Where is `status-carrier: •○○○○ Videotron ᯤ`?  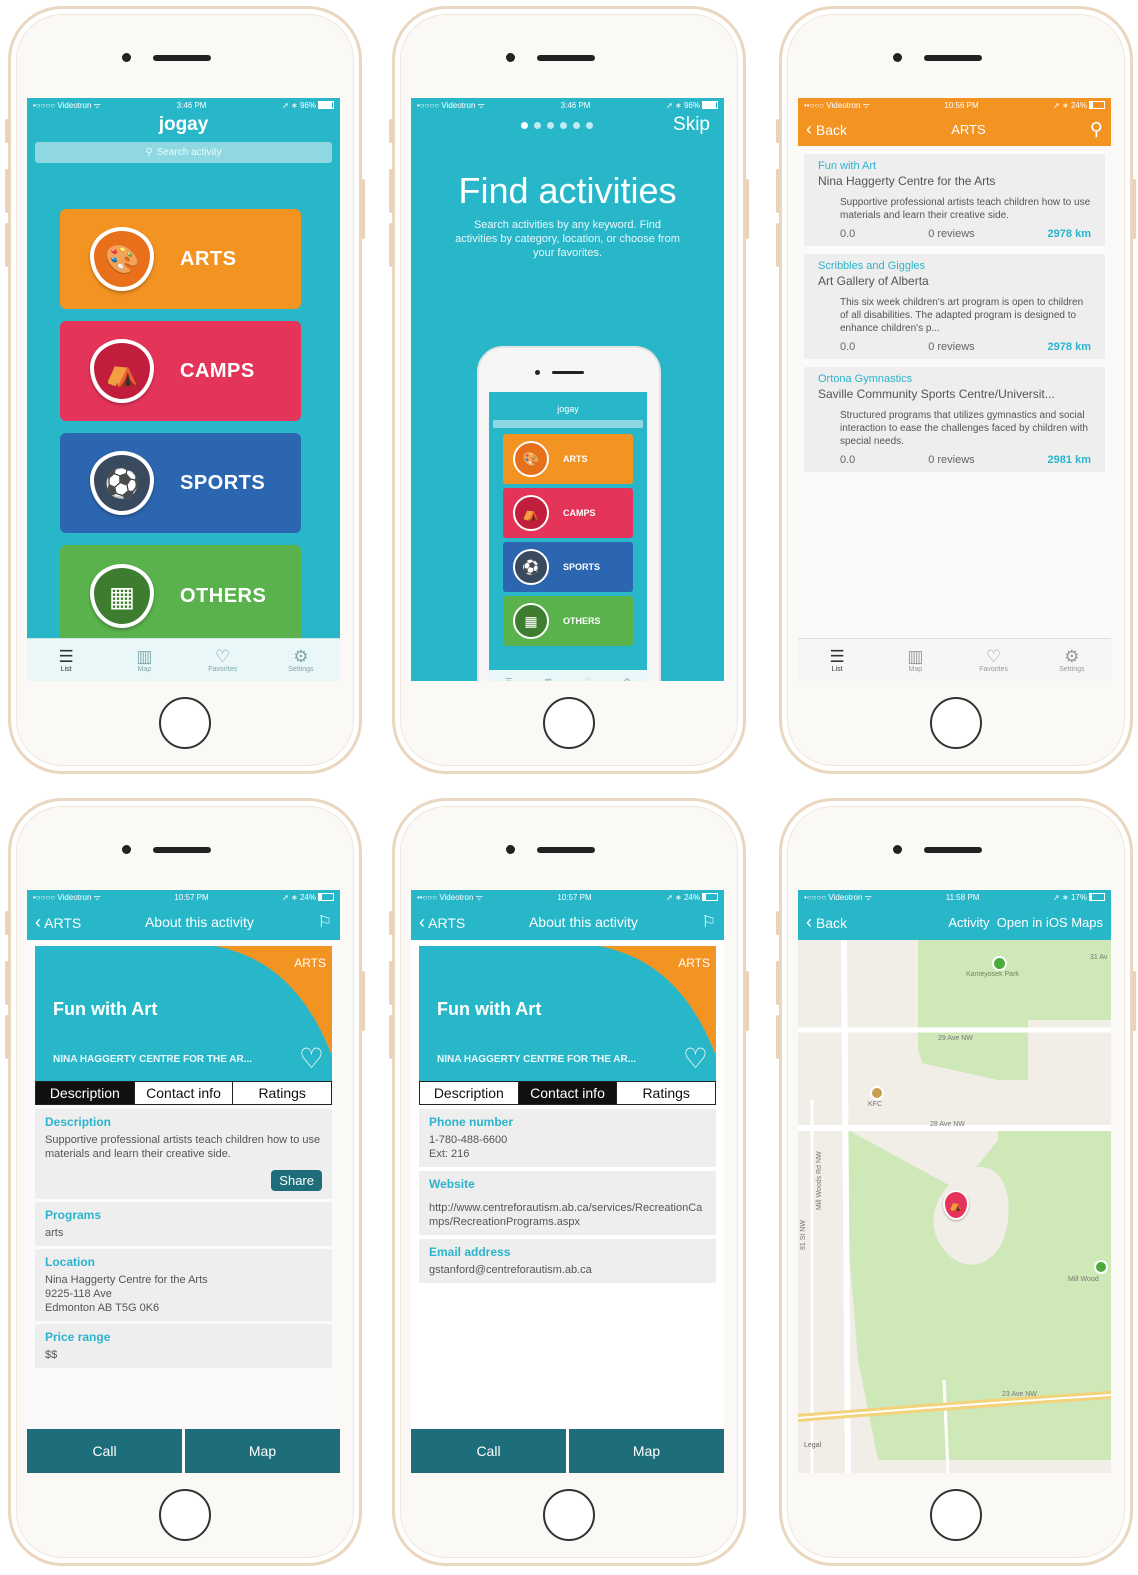
status-carrier: •○○○○ Videotron ᯤ is located at coordinates (67, 897).